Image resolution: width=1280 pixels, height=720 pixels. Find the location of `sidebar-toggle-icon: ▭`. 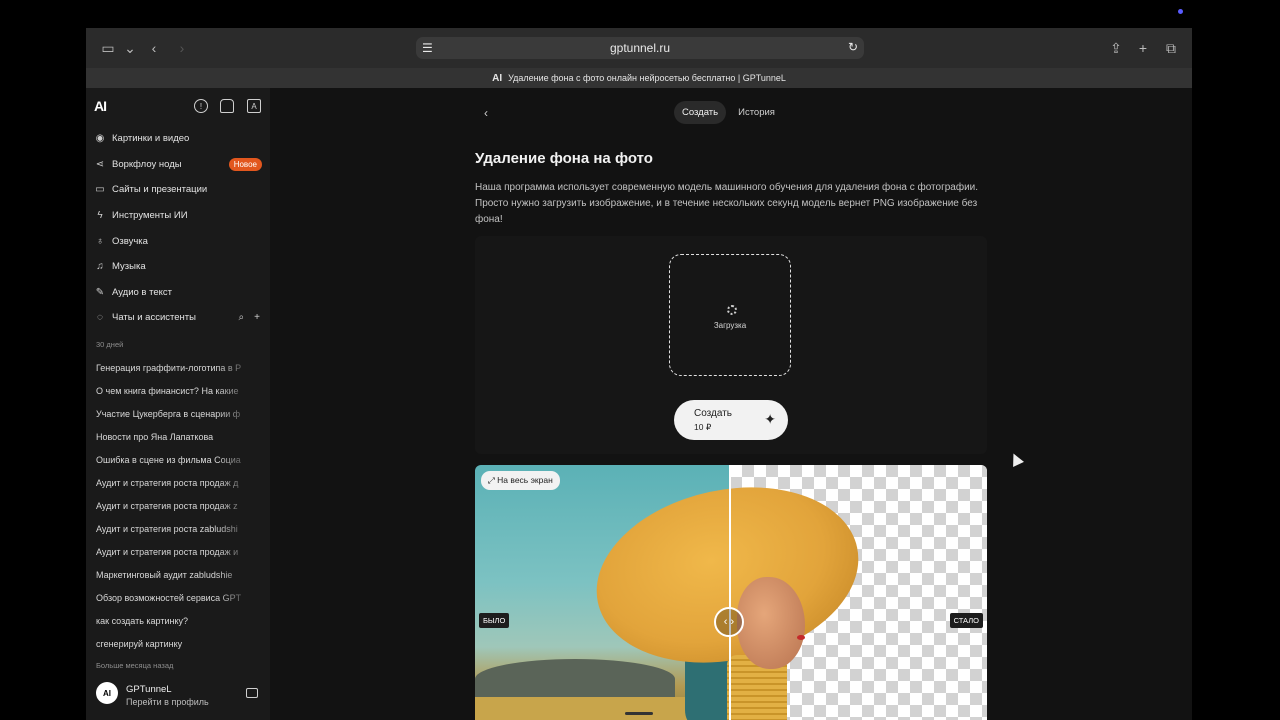

sidebar-toggle-icon: ▭ is located at coordinates (108, 48).